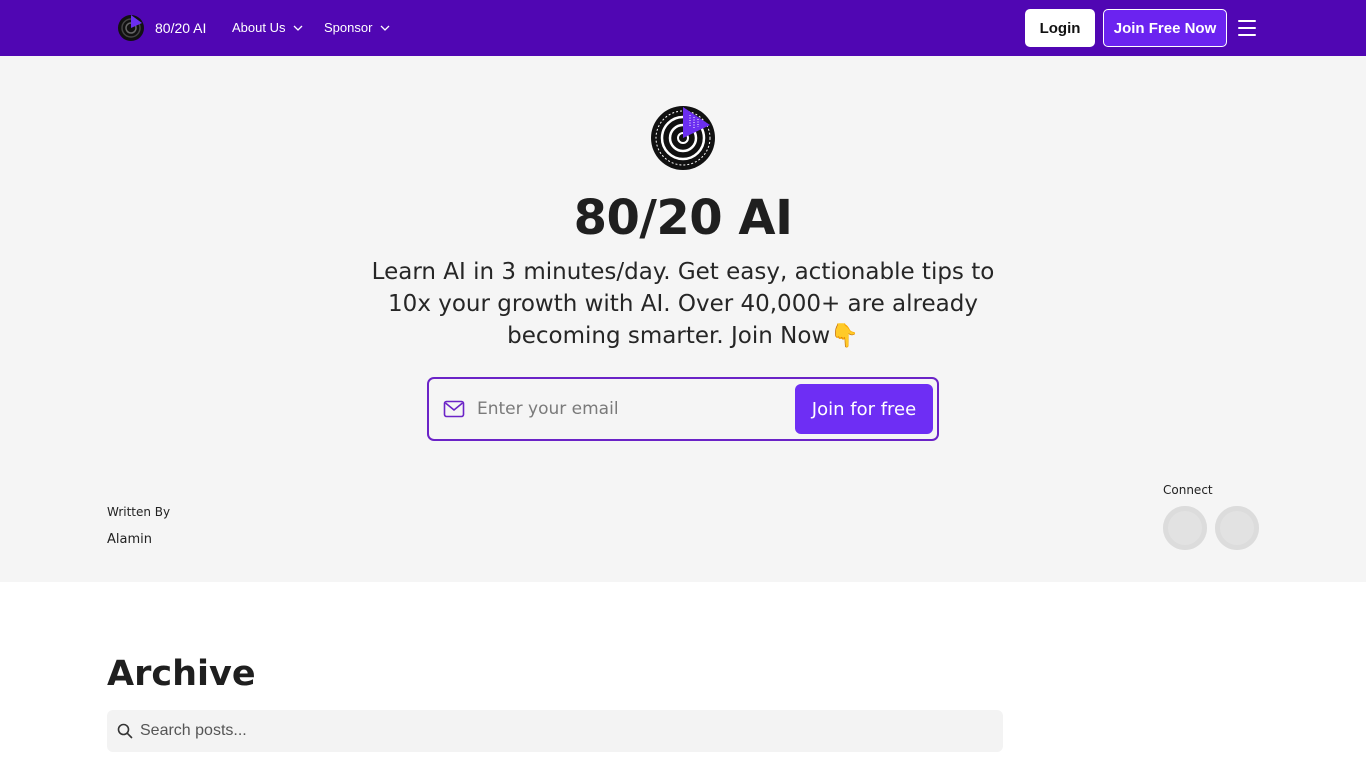  Describe the element at coordinates (125, 731) in the screenshot. I see `search-icon` at that location.